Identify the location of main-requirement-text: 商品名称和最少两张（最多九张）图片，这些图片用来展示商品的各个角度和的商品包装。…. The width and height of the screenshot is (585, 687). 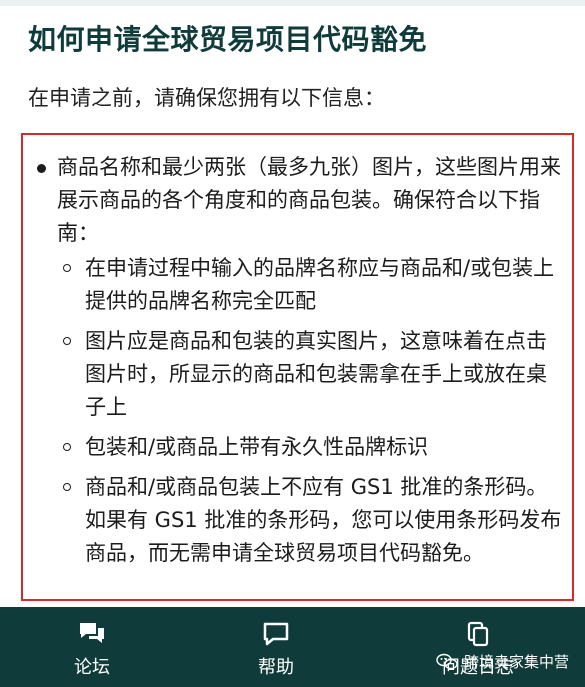
(309, 200).